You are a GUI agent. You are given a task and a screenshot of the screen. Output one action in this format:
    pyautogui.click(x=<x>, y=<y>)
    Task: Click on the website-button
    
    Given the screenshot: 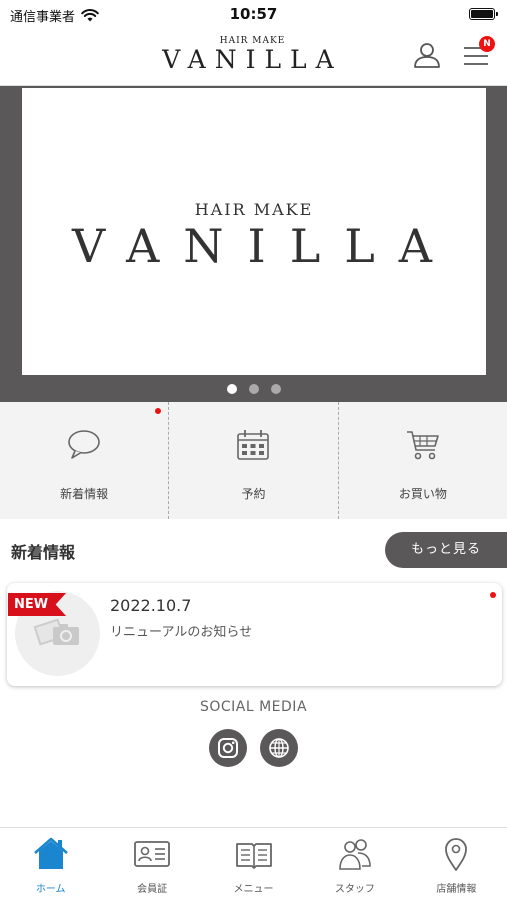 What is the action you would take?
    pyautogui.click(x=279, y=748)
    